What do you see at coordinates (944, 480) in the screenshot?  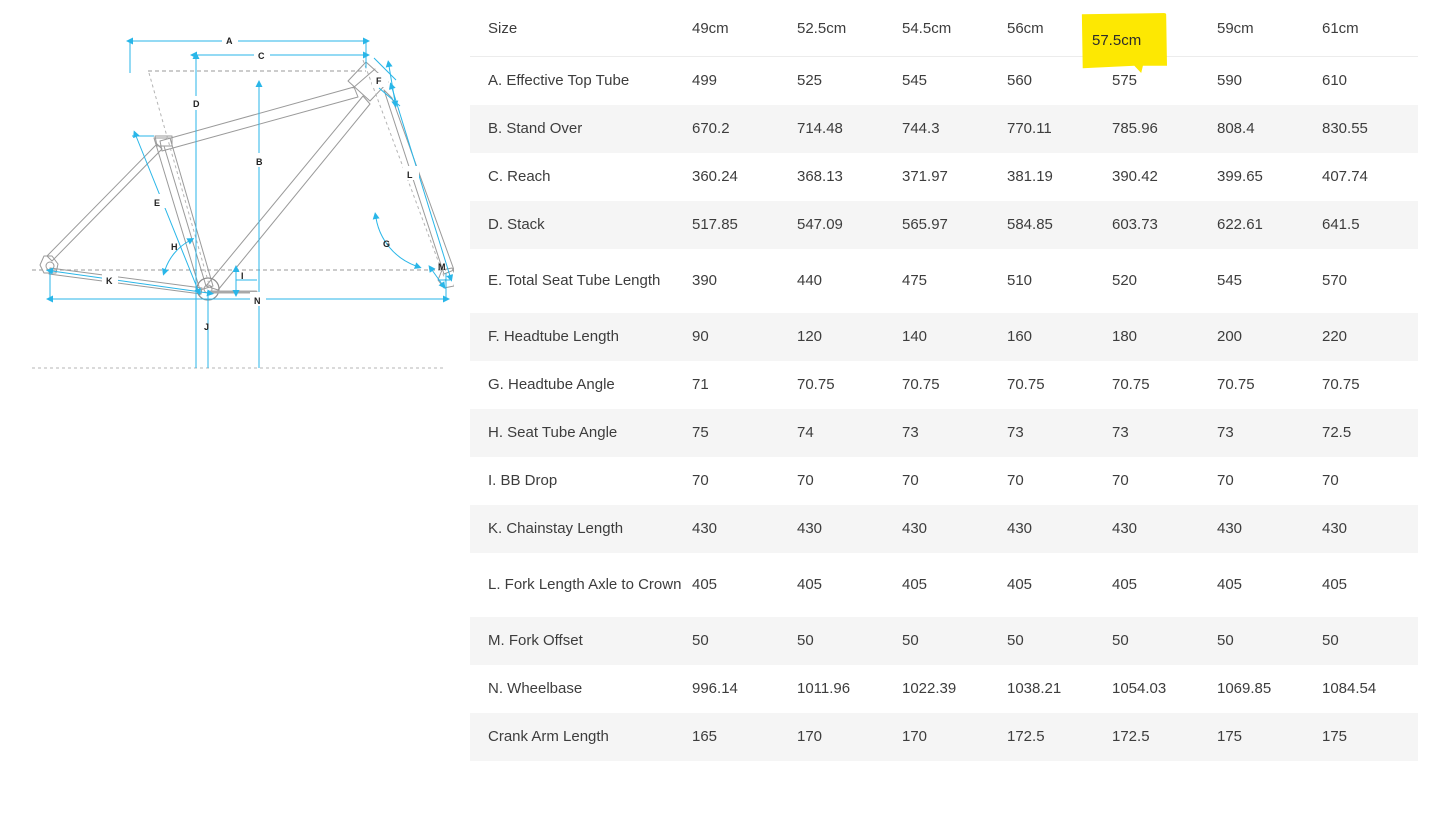 I see `table-row: I. BB Drop 70 70 70 70 70 70 70` at bounding box center [944, 480].